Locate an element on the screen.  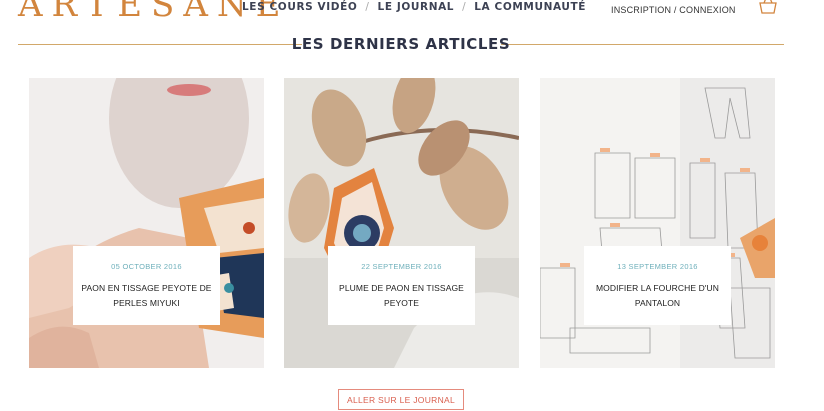
article-title: MODIFIER LA FOURCHE D'UN PANTALON is located at coordinates (657, 296).